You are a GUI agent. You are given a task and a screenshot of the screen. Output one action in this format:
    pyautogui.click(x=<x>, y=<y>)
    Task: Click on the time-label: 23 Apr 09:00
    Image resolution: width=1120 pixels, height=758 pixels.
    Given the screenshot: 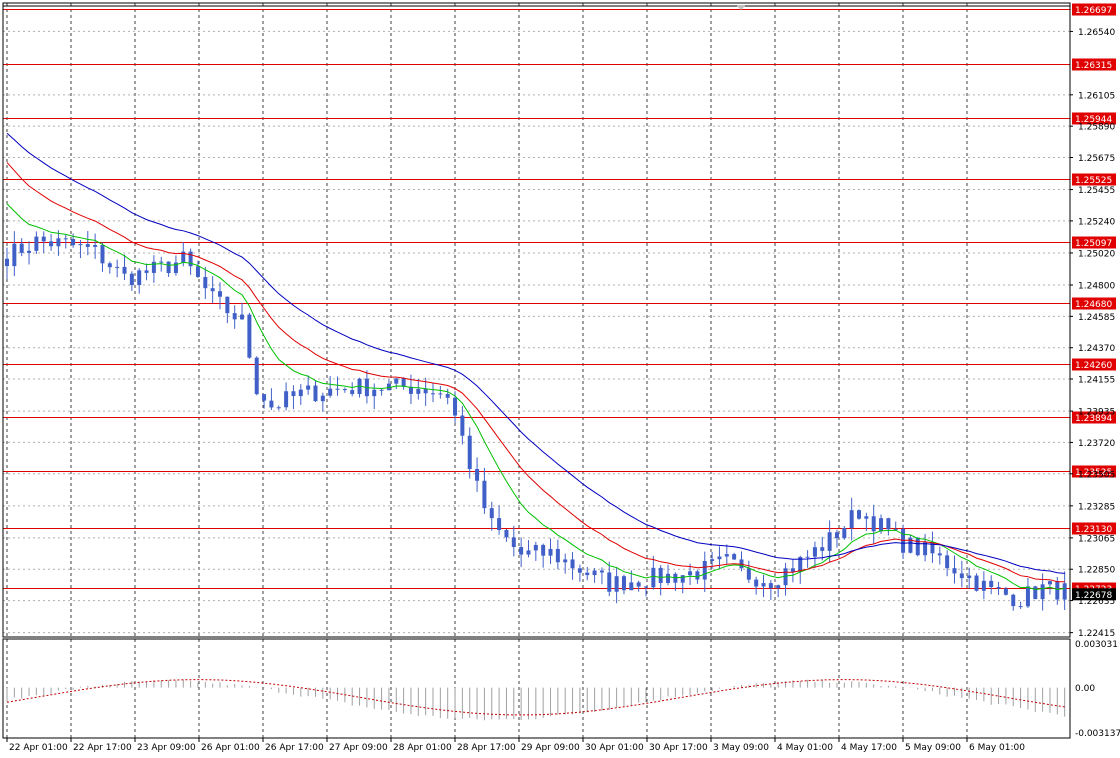 What is the action you would take?
    pyautogui.click(x=166, y=748)
    